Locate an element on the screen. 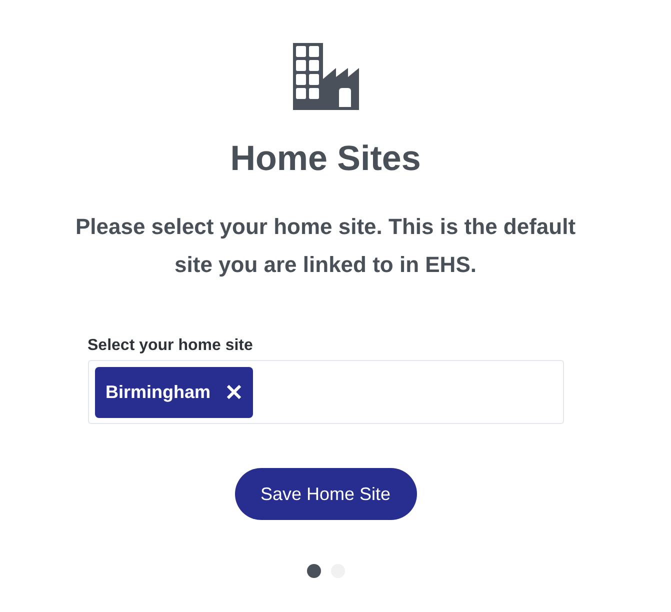 The height and width of the screenshot is (612, 671). page-title: Home Sites is located at coordinates (325, 159).